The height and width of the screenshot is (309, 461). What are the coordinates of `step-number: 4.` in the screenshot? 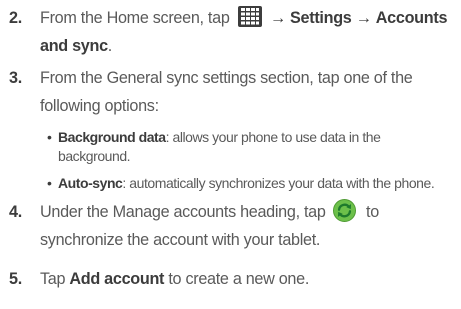 It's located at (15, 212).